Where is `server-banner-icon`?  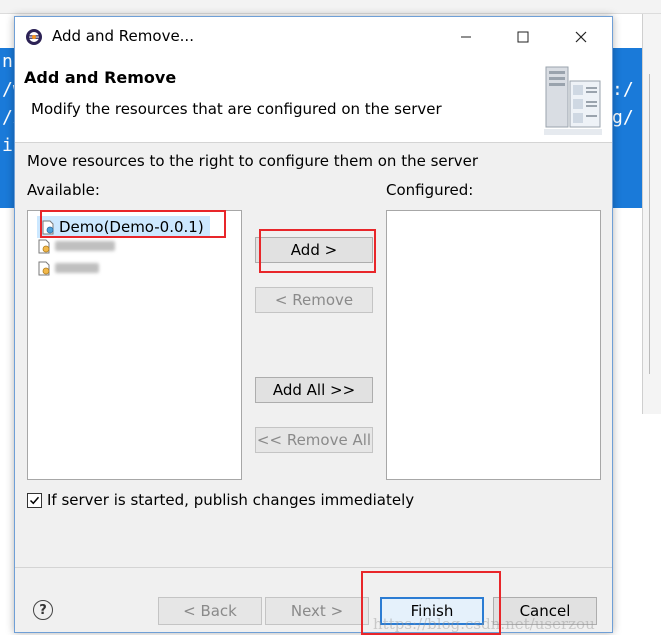 server-banner-icon is located at coordinates (573, 100).